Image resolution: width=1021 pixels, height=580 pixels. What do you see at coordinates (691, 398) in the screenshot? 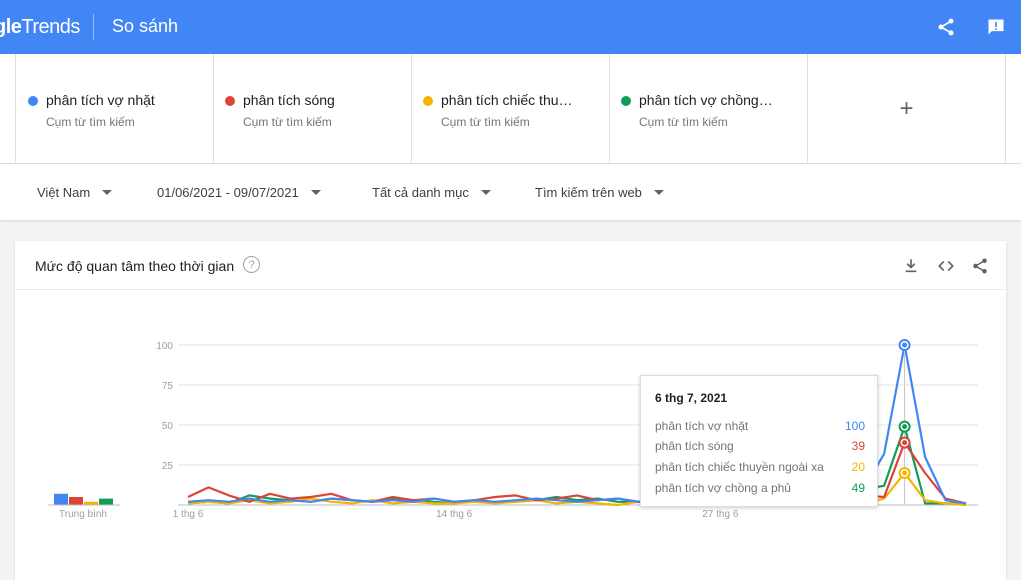
I see `tooltip-date: 6 thg 7, 2021` at bounding box center [691, 398].